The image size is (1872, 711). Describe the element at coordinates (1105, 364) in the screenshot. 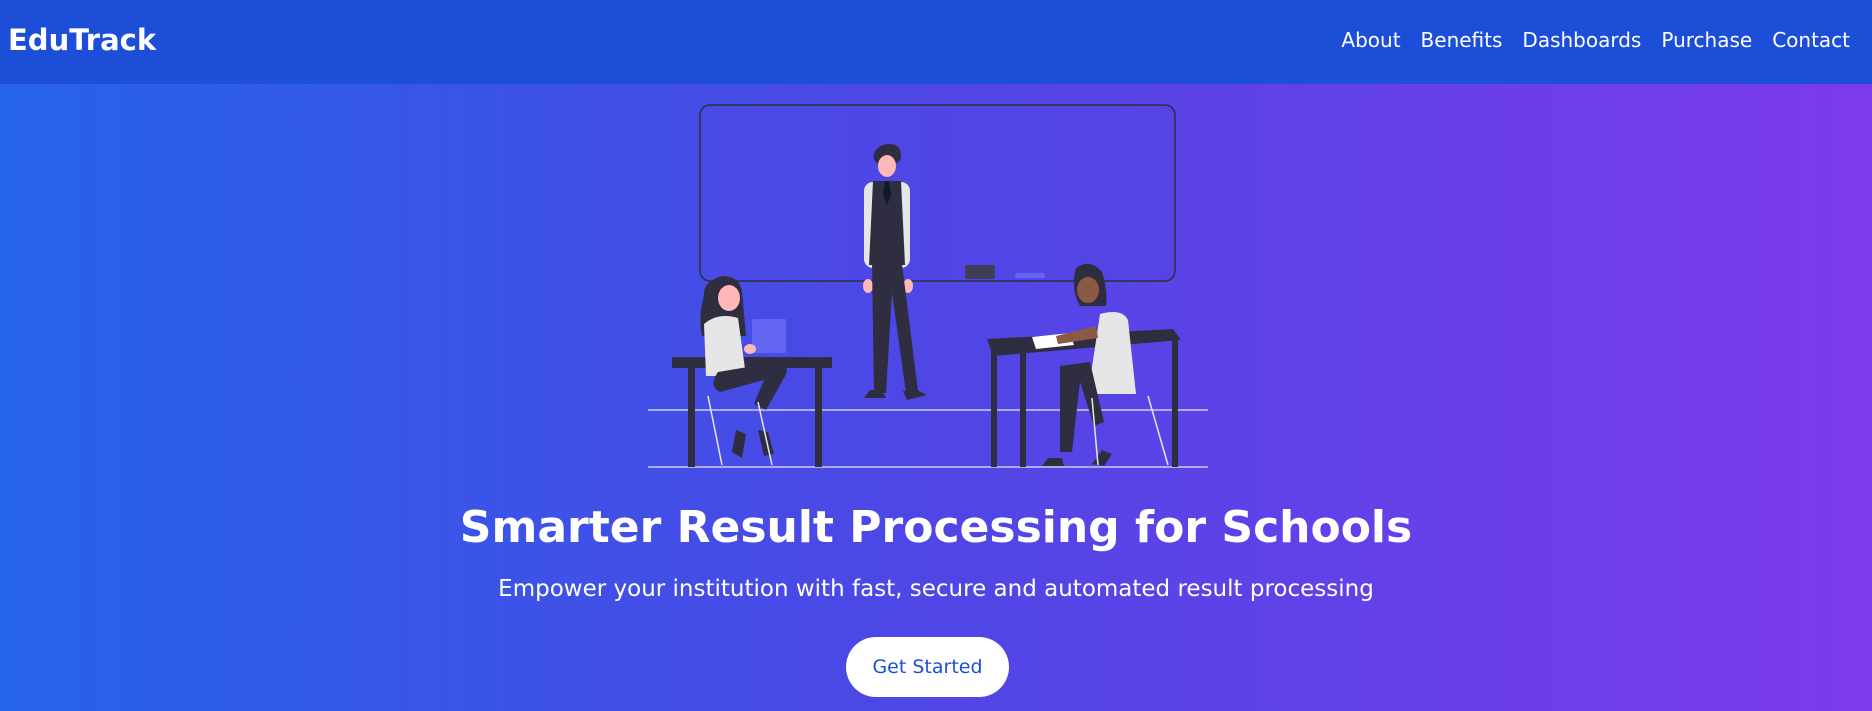

I see `right-student-figure` at that location.